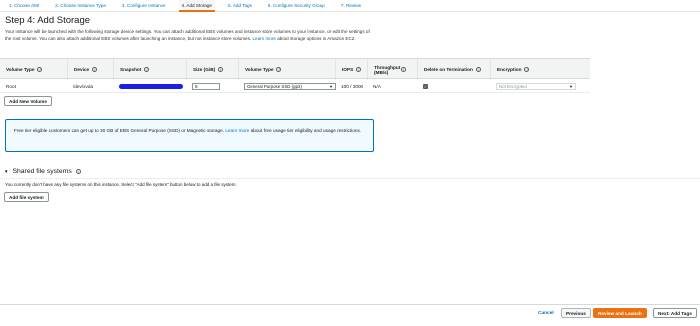  I want to click on step-choose-ami: 1. Choose AMI, so click(24, 6).